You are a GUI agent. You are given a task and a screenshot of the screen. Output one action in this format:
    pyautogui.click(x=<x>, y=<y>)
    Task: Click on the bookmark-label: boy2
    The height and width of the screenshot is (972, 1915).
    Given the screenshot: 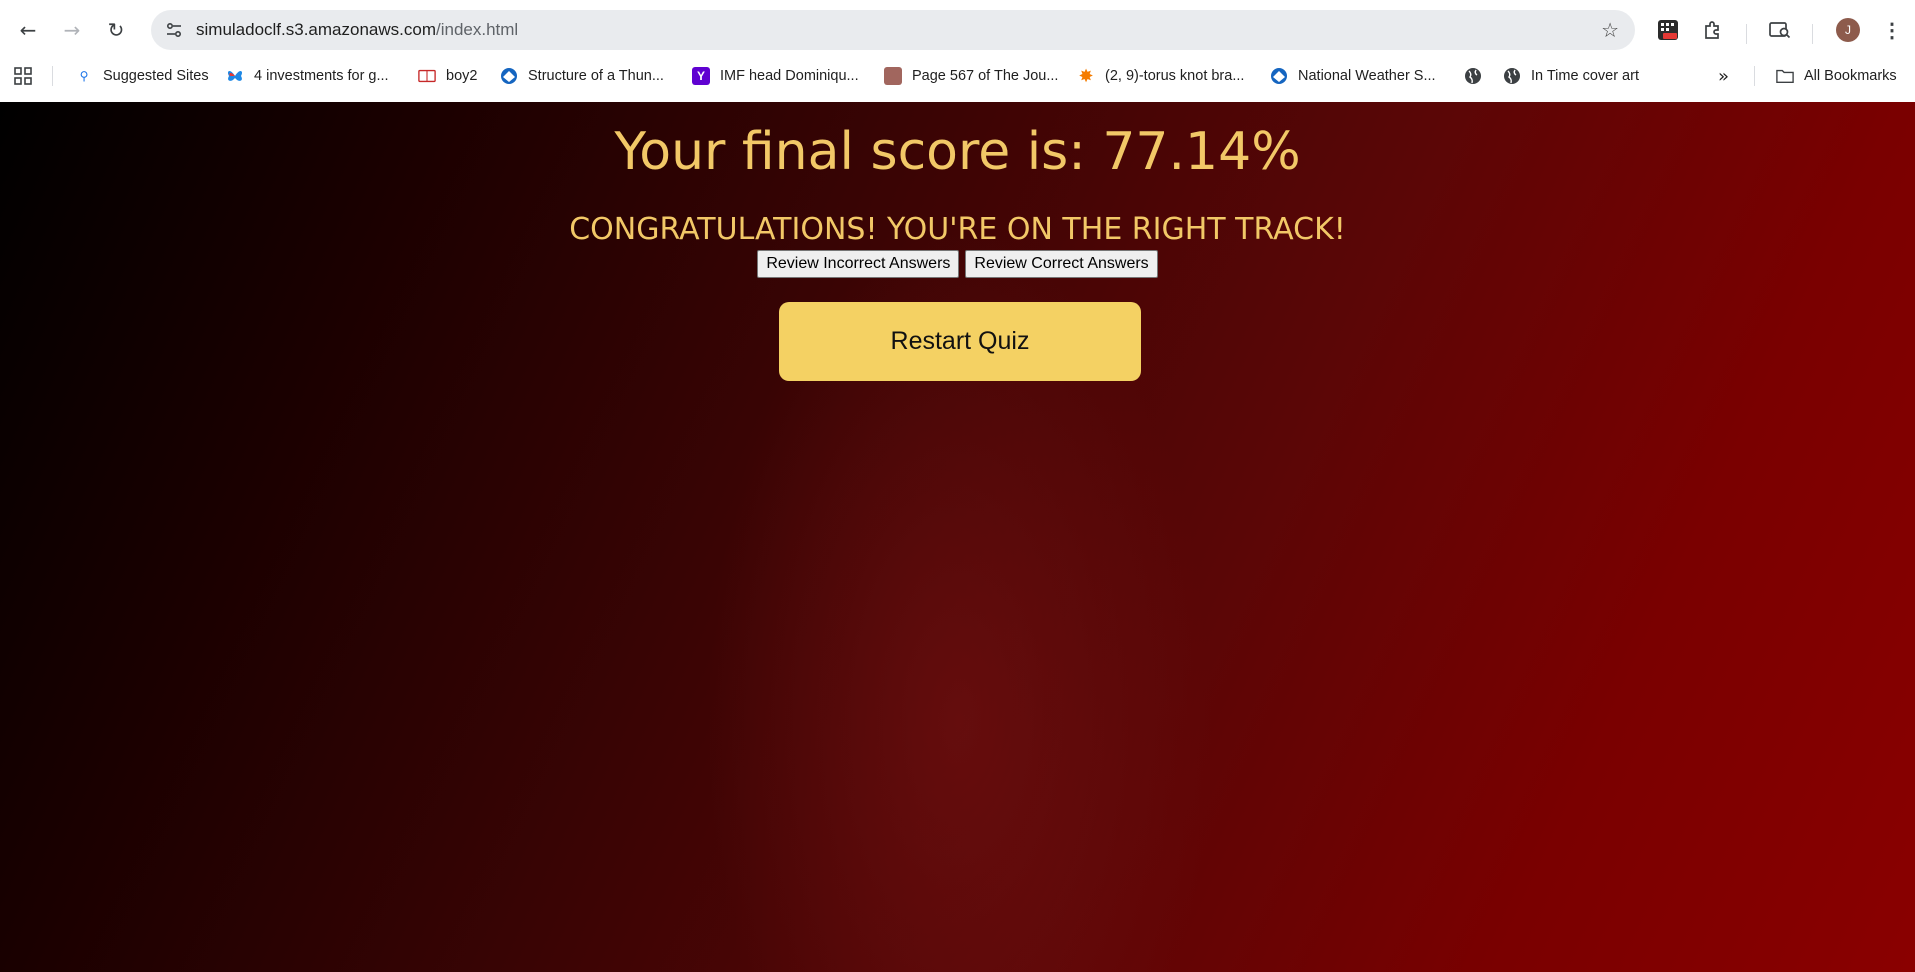 What is the action you would take?
    pyautogui.click(x=462, y=76)
    